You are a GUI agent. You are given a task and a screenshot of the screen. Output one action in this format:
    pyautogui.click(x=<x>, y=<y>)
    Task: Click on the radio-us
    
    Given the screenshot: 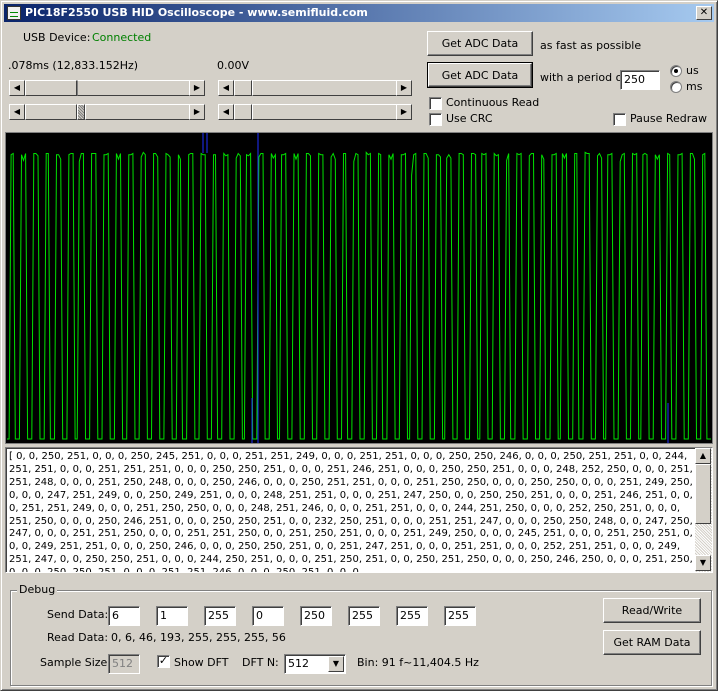 What is the action you would take?
    pyautogui.click(x=676, y=71)
    